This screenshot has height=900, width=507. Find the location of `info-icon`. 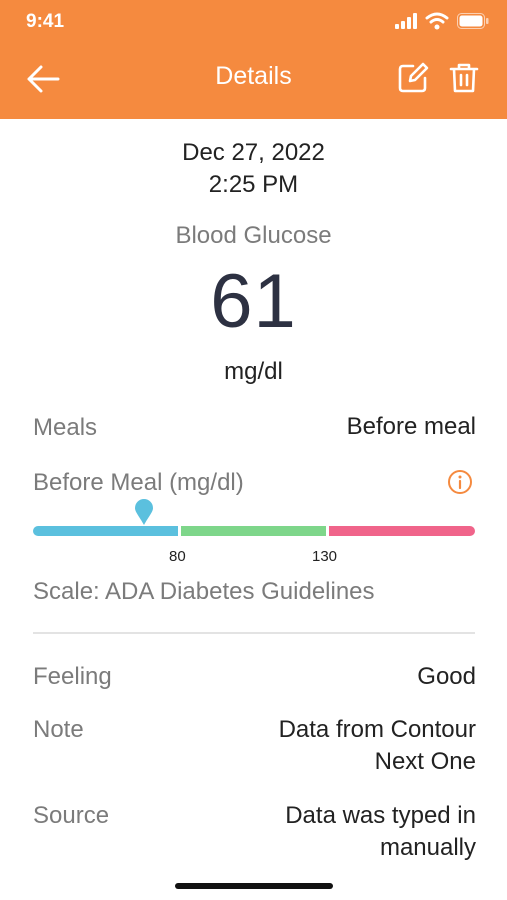

info-icon is located at coordinates (460, 482).